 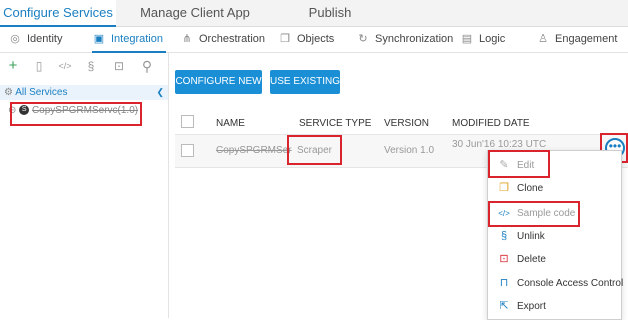 I want to click on tab-publish: Publish, so click(x=330, y=13).